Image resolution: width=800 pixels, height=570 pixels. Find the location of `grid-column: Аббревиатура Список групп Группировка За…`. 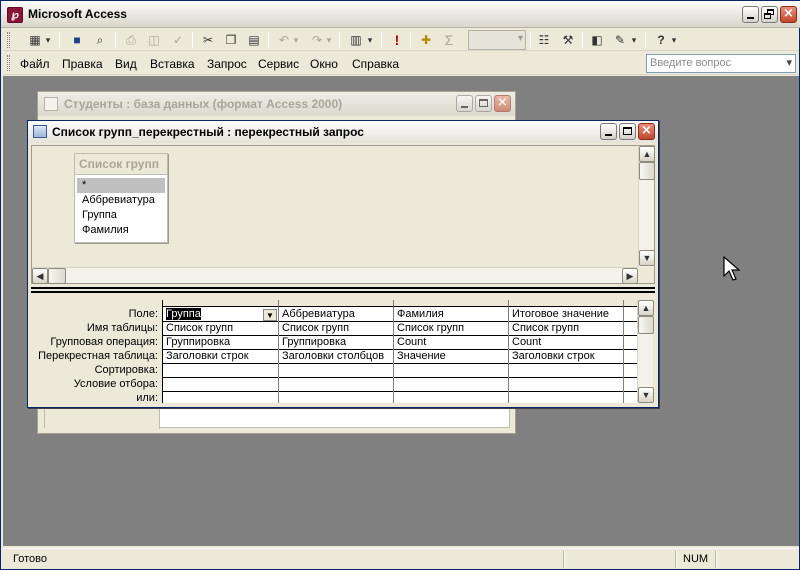

grid-column: Аббревиатура Список групп Группировка За… is located at coordinates (336, 351).